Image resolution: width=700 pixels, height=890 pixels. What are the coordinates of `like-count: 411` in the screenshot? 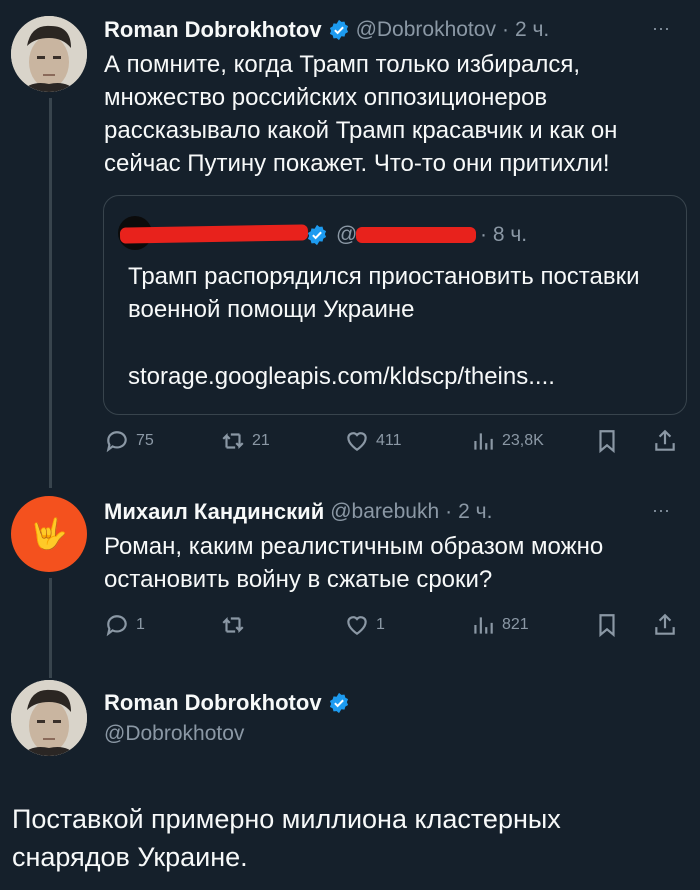 It's located at (389, 440).